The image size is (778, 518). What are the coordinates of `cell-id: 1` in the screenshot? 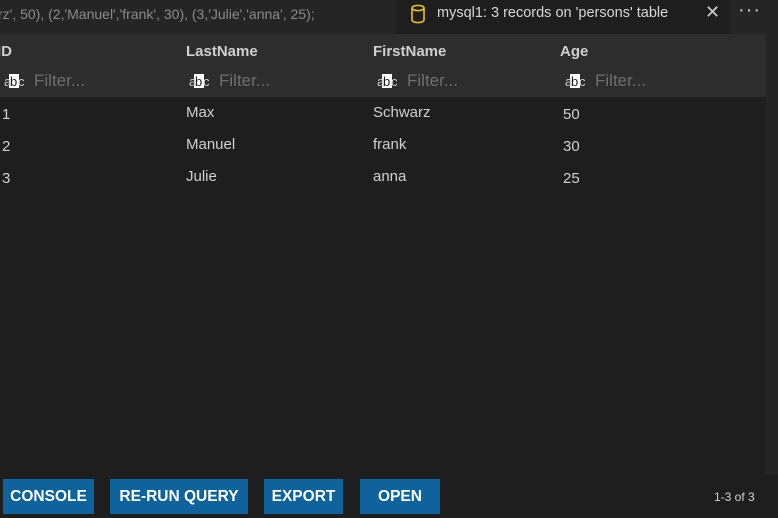 It's located at (6, 114).